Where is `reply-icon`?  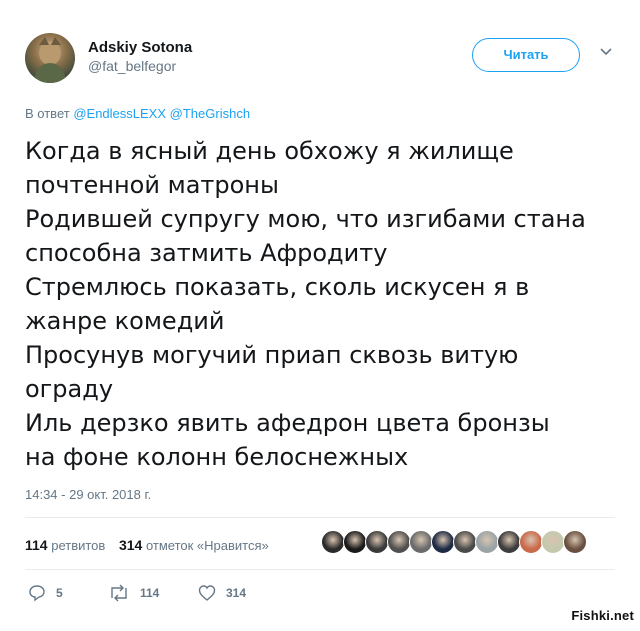
reply-icon is located at coordinates (37, 593).